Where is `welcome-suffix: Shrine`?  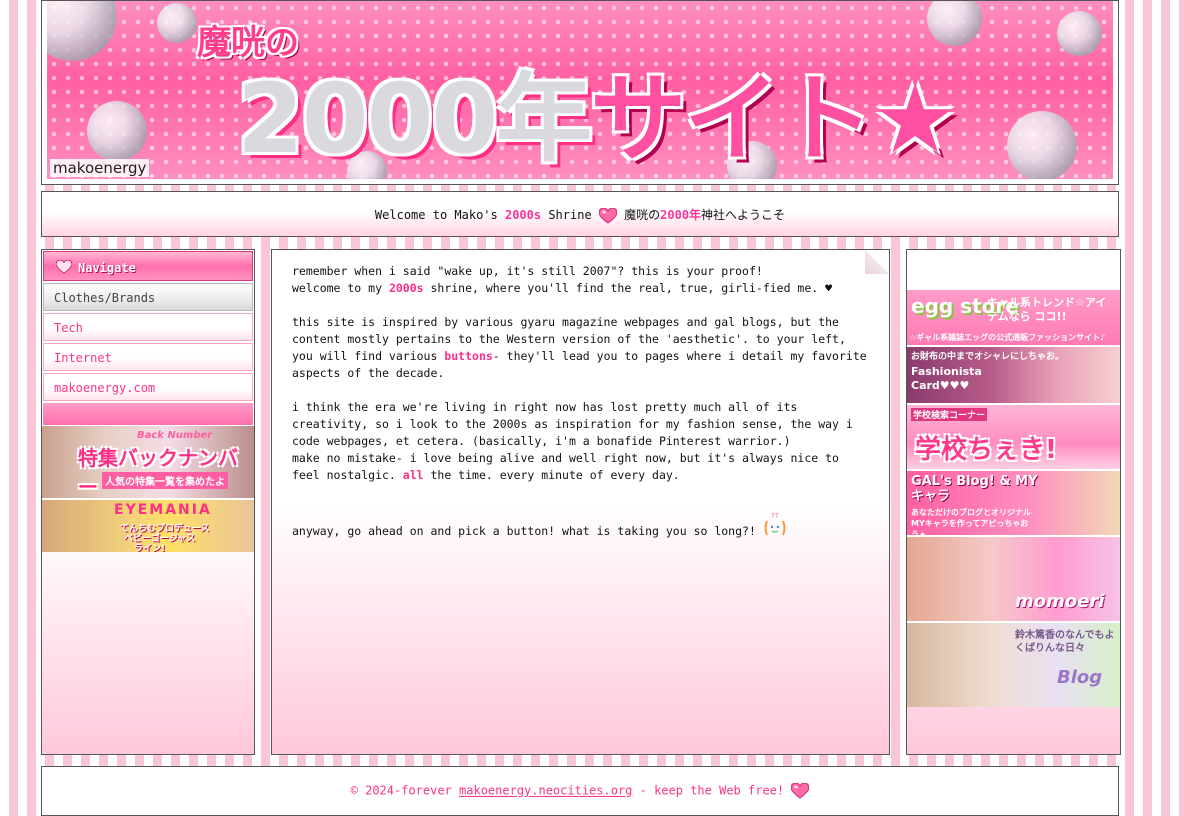 welcome-suffix: Shrine is located at coordinates (570, 215).